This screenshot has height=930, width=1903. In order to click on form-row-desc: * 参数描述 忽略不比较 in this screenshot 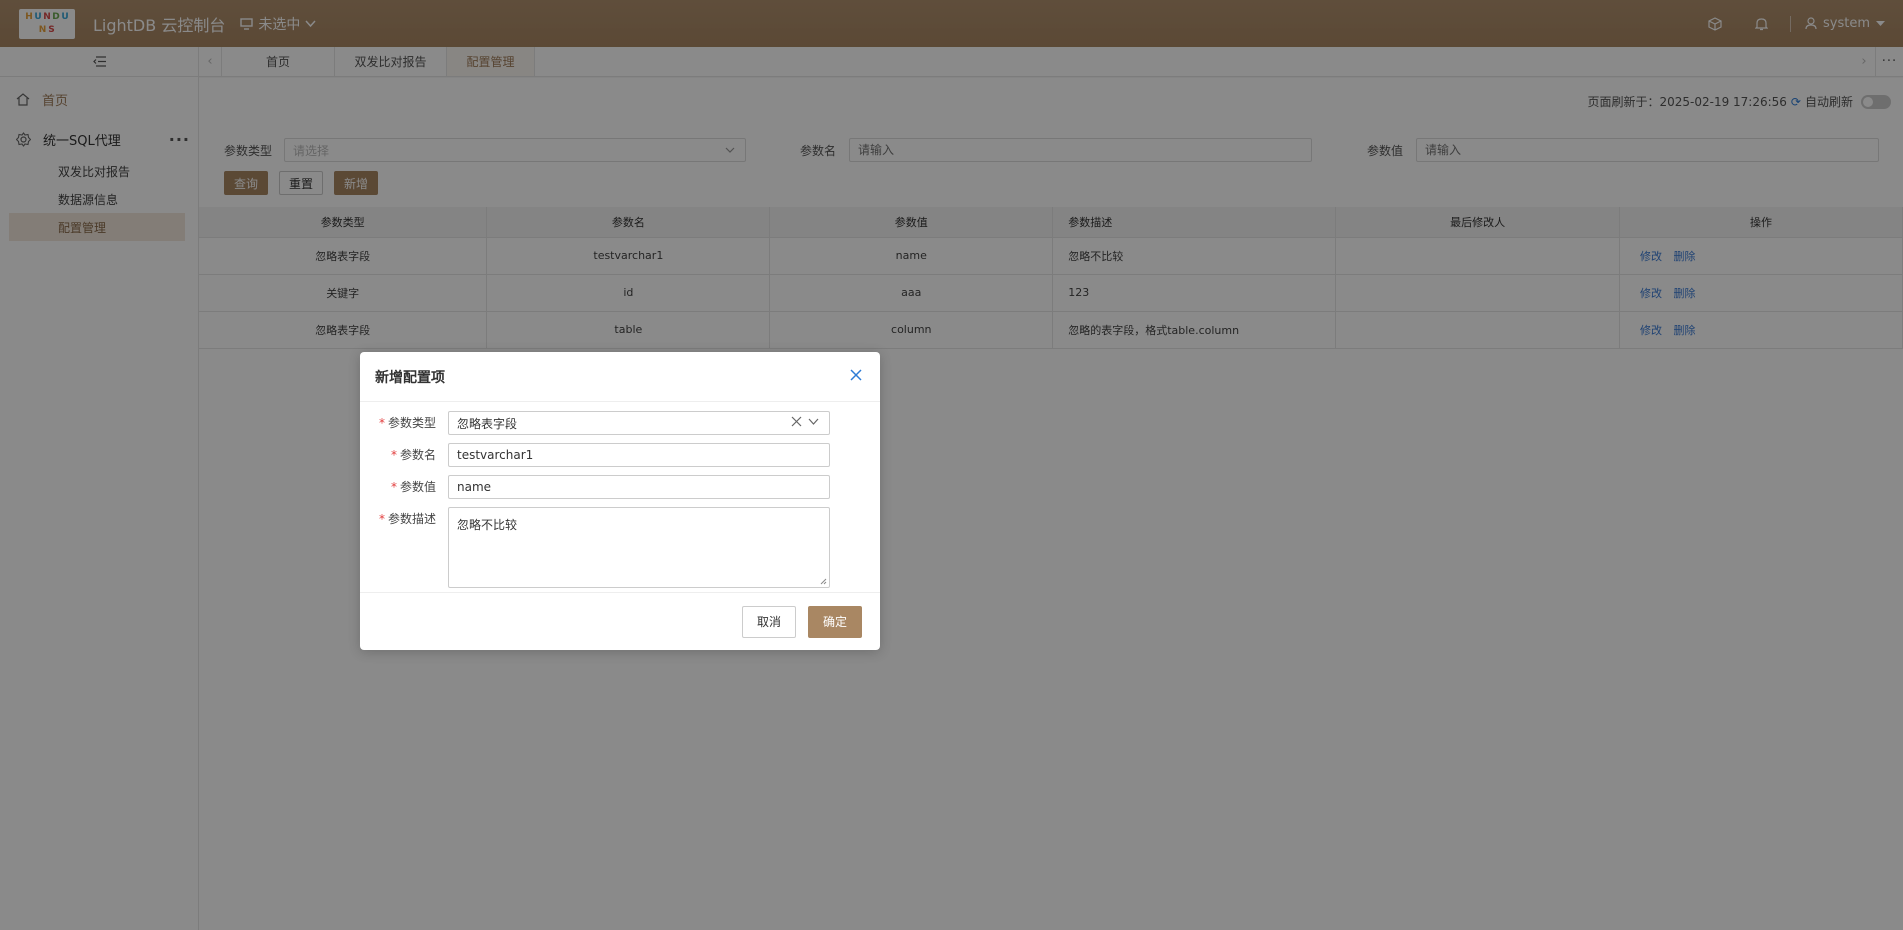, I will do `click(620, 547)`.